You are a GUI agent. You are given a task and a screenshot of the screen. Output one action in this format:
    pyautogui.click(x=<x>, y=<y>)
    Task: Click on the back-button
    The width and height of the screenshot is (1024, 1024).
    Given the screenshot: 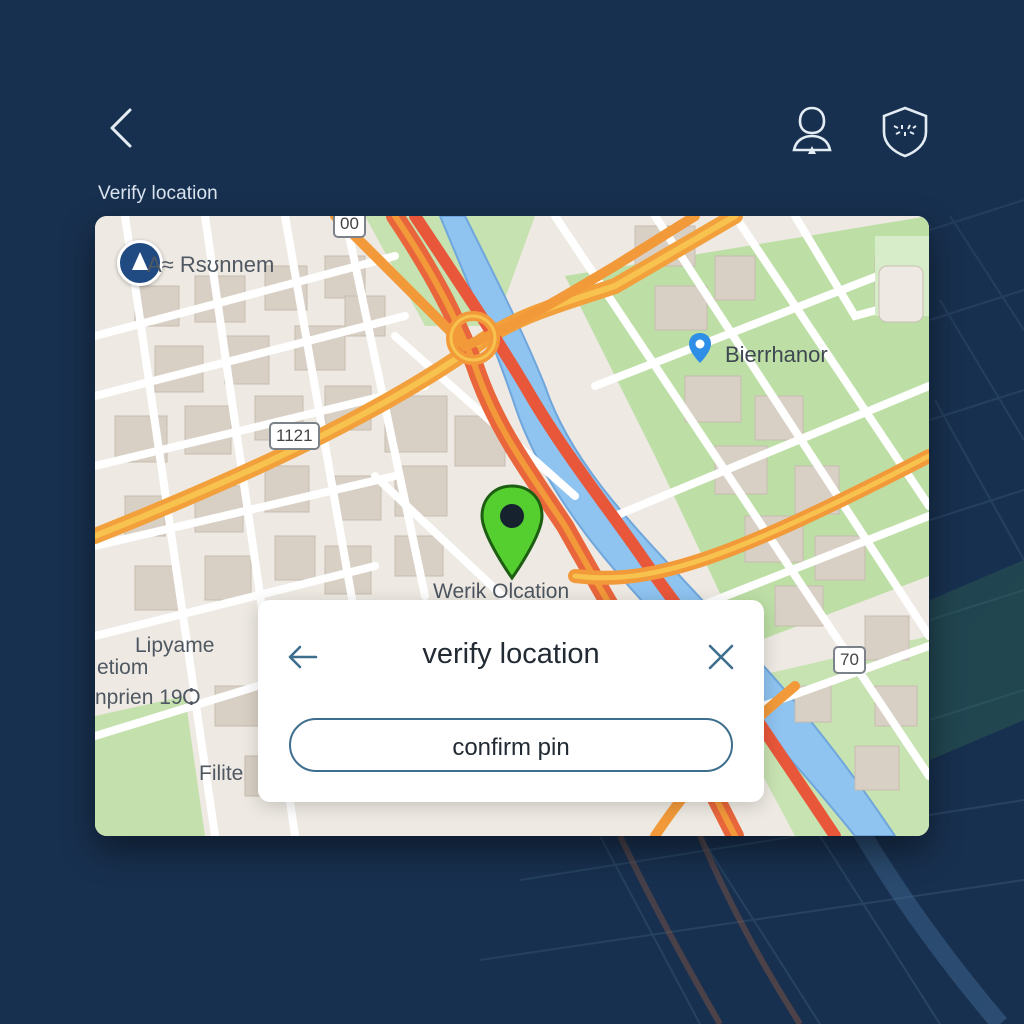 What is the action you would take?
    pyautogui.click(x=124, y=128)
    